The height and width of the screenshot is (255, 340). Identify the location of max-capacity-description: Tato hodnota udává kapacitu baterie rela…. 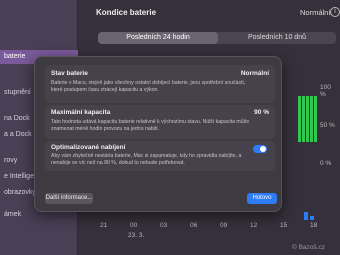
(150, 125).